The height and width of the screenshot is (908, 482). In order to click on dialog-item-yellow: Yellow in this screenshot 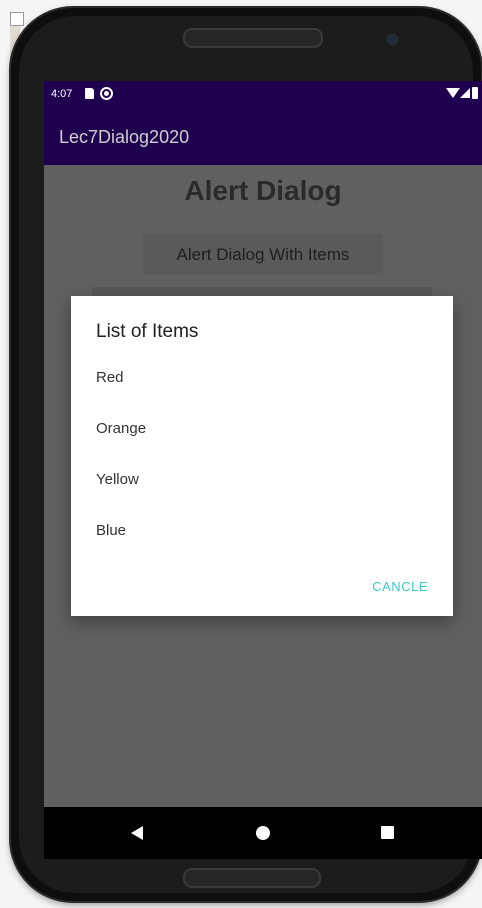, I will do `click(117, 479)`.